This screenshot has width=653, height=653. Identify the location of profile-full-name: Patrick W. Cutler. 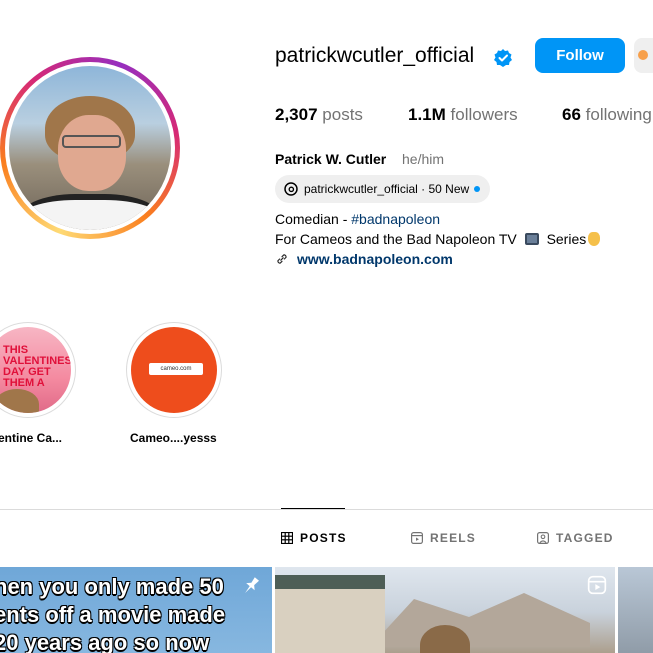
(331, 159).